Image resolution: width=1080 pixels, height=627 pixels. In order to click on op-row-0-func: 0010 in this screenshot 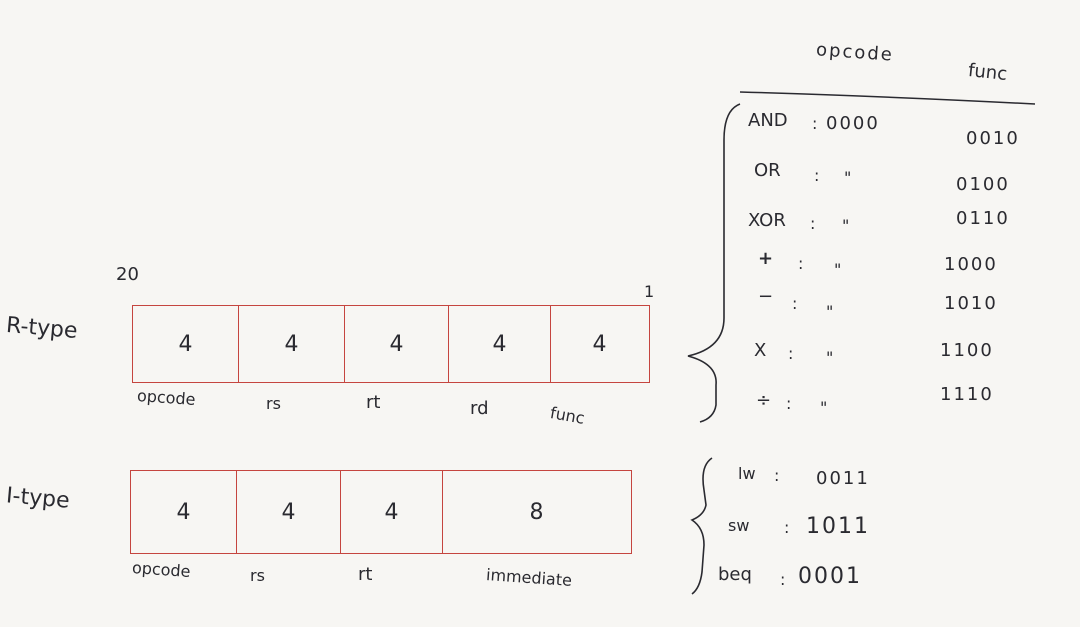, I will do `click(993, 138)`.